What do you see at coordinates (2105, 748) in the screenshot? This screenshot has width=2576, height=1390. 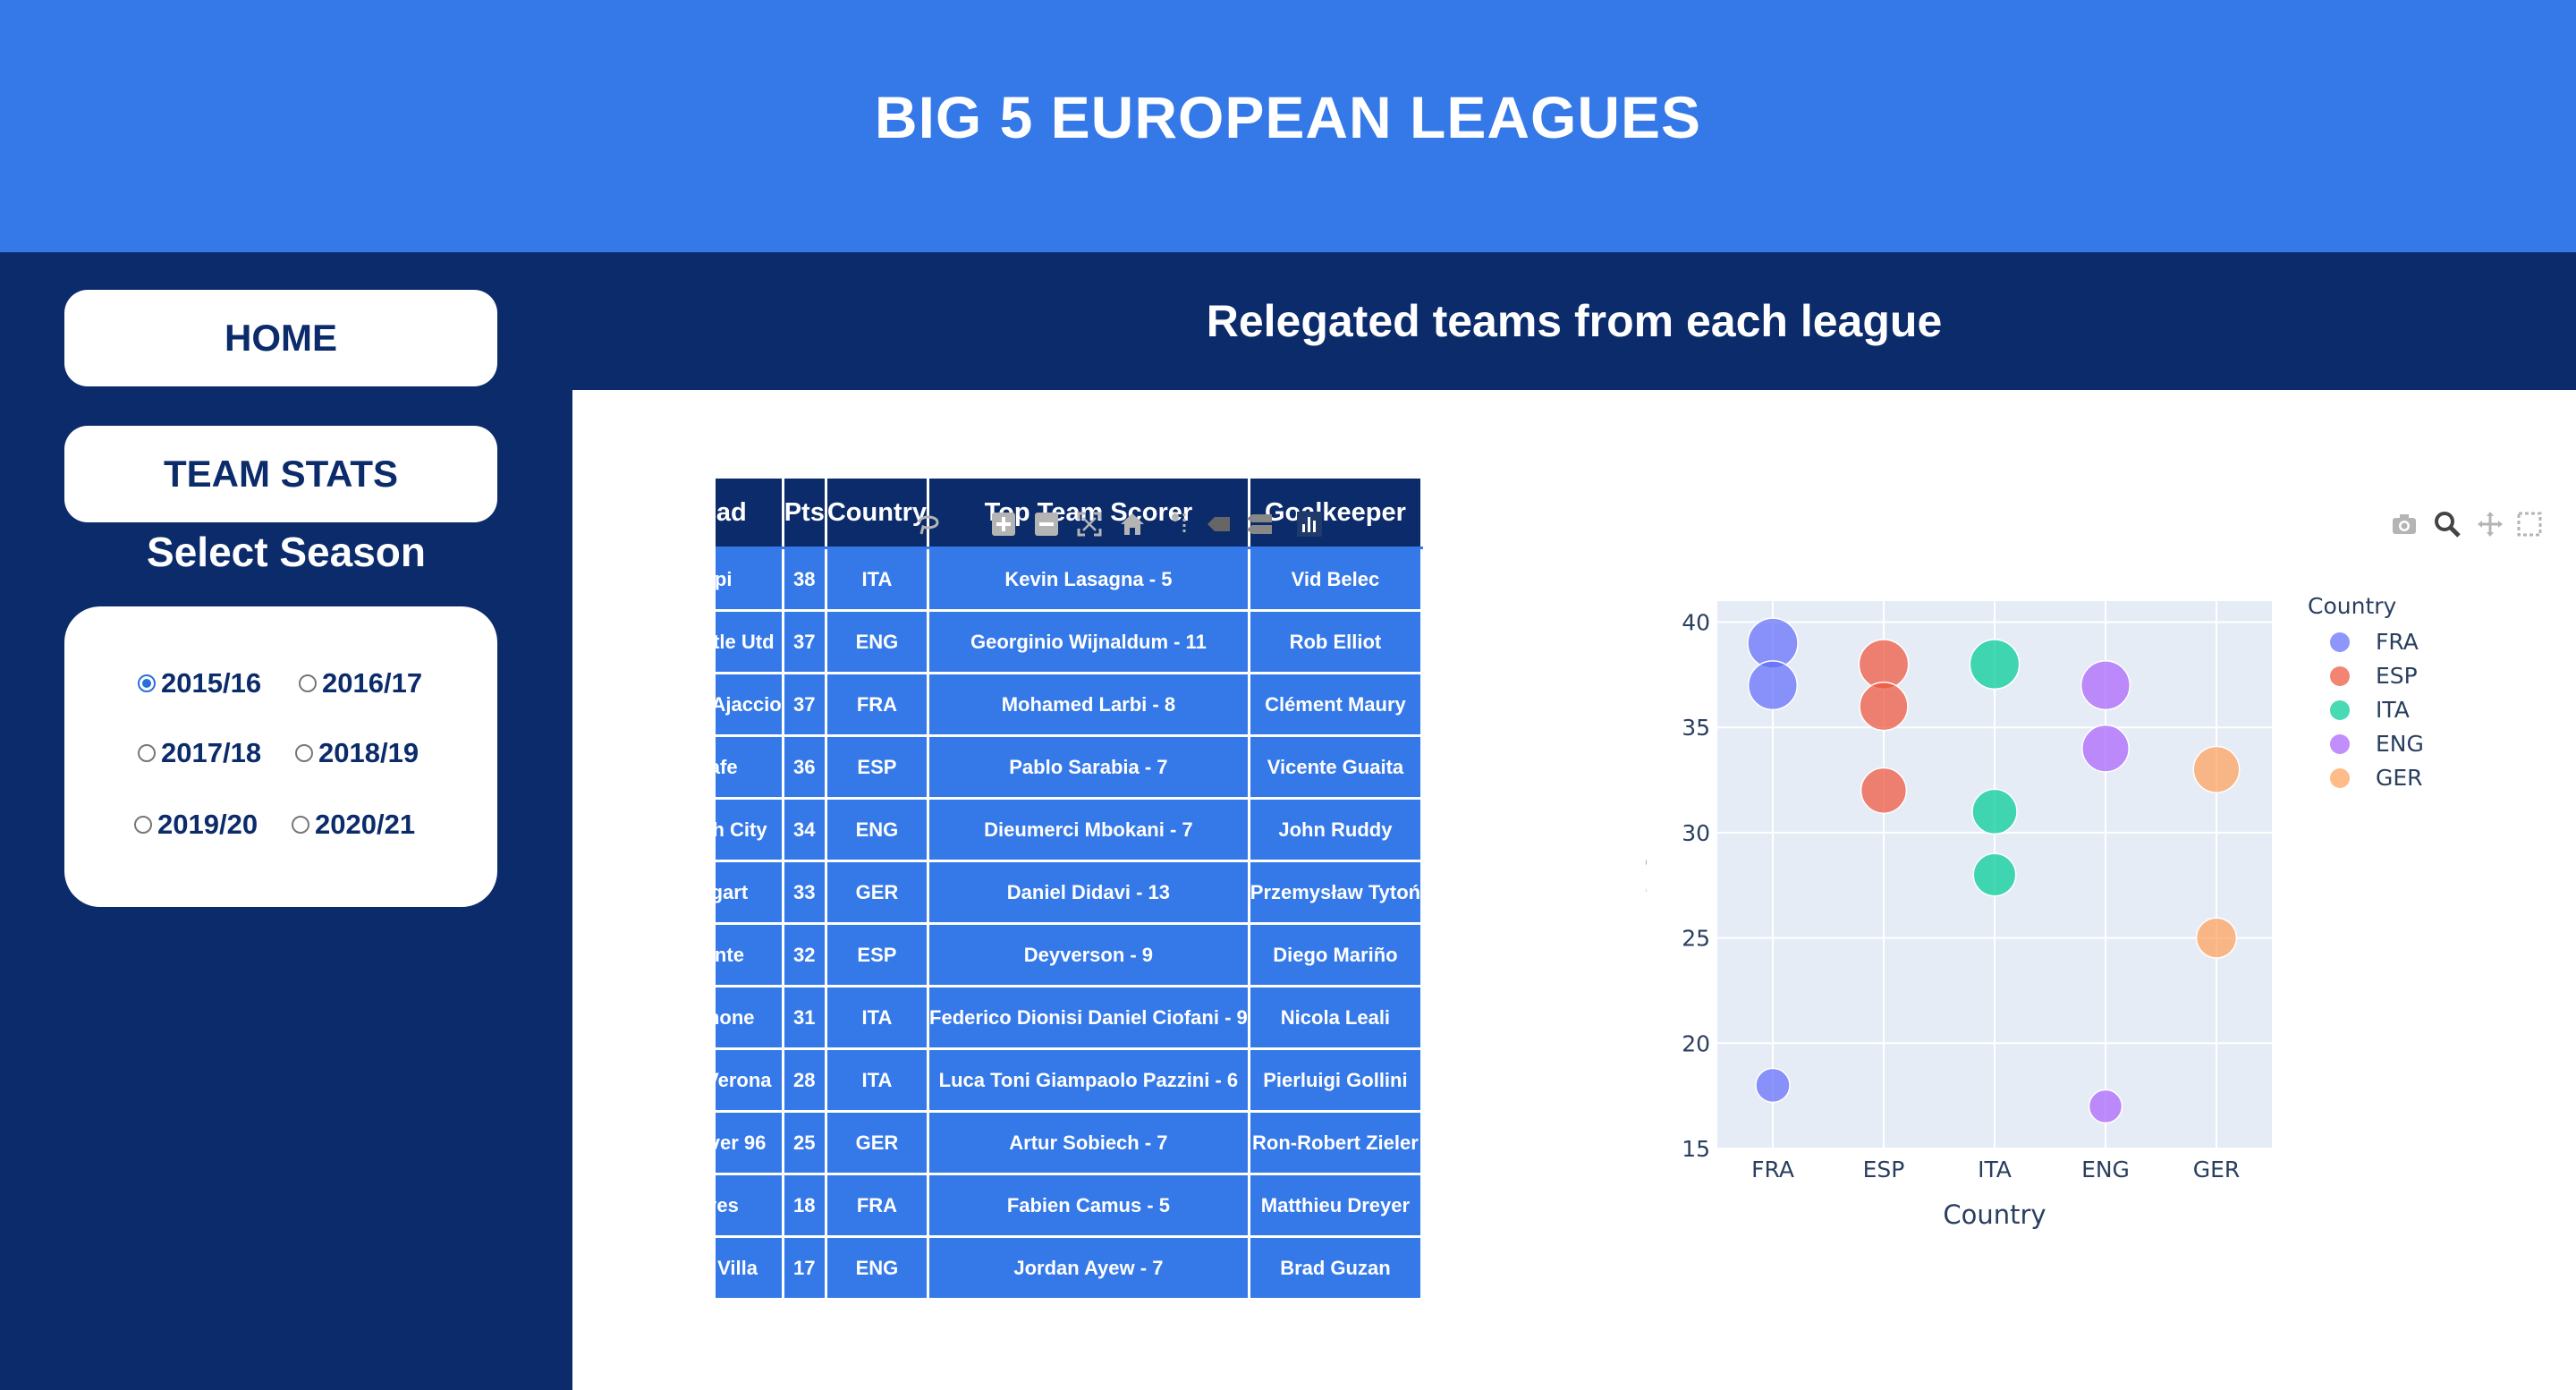 I see `scatter-point-eng` at bounding box center [2105, 748].